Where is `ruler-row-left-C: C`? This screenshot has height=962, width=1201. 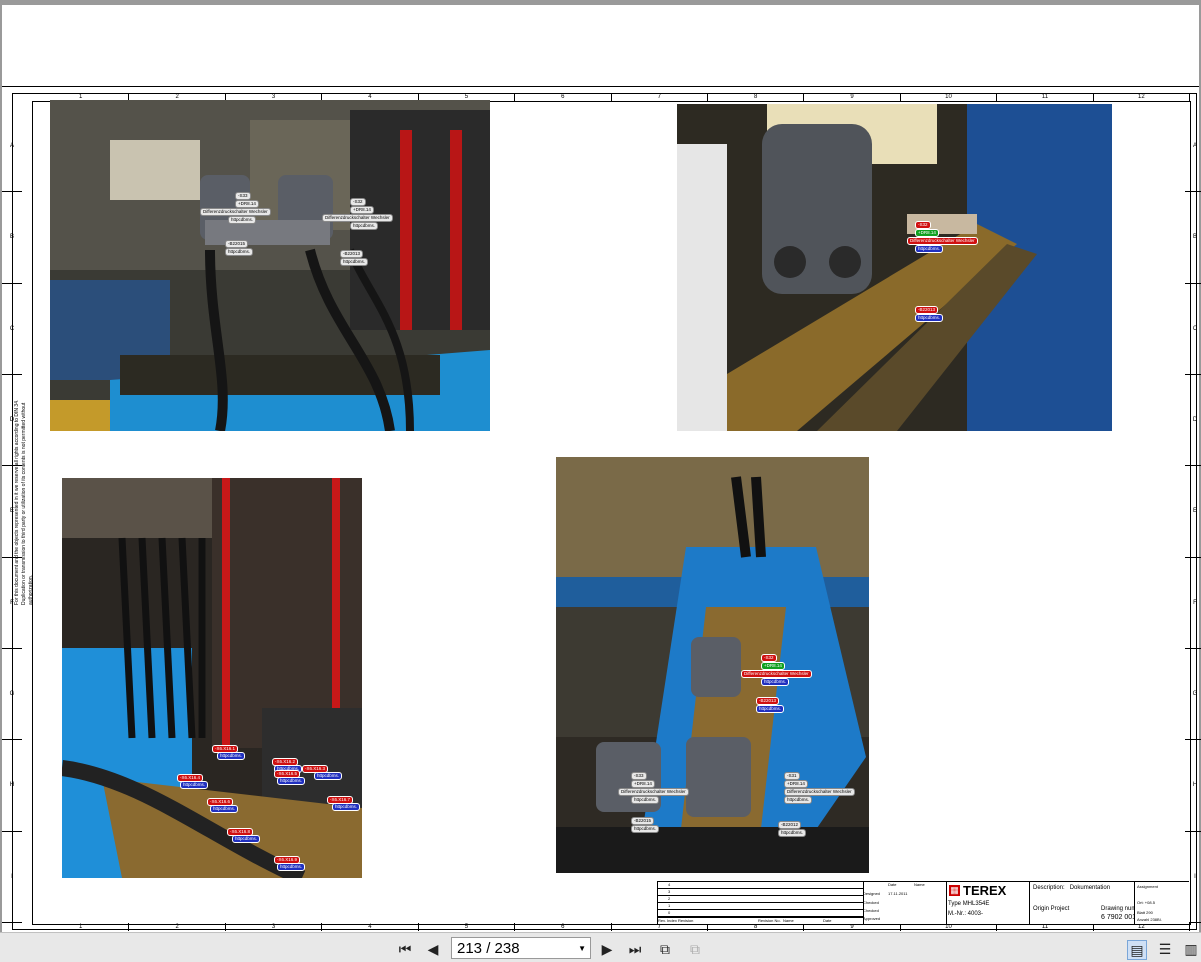
ruler-row-left-C: C is located at coordinates (12, 329).